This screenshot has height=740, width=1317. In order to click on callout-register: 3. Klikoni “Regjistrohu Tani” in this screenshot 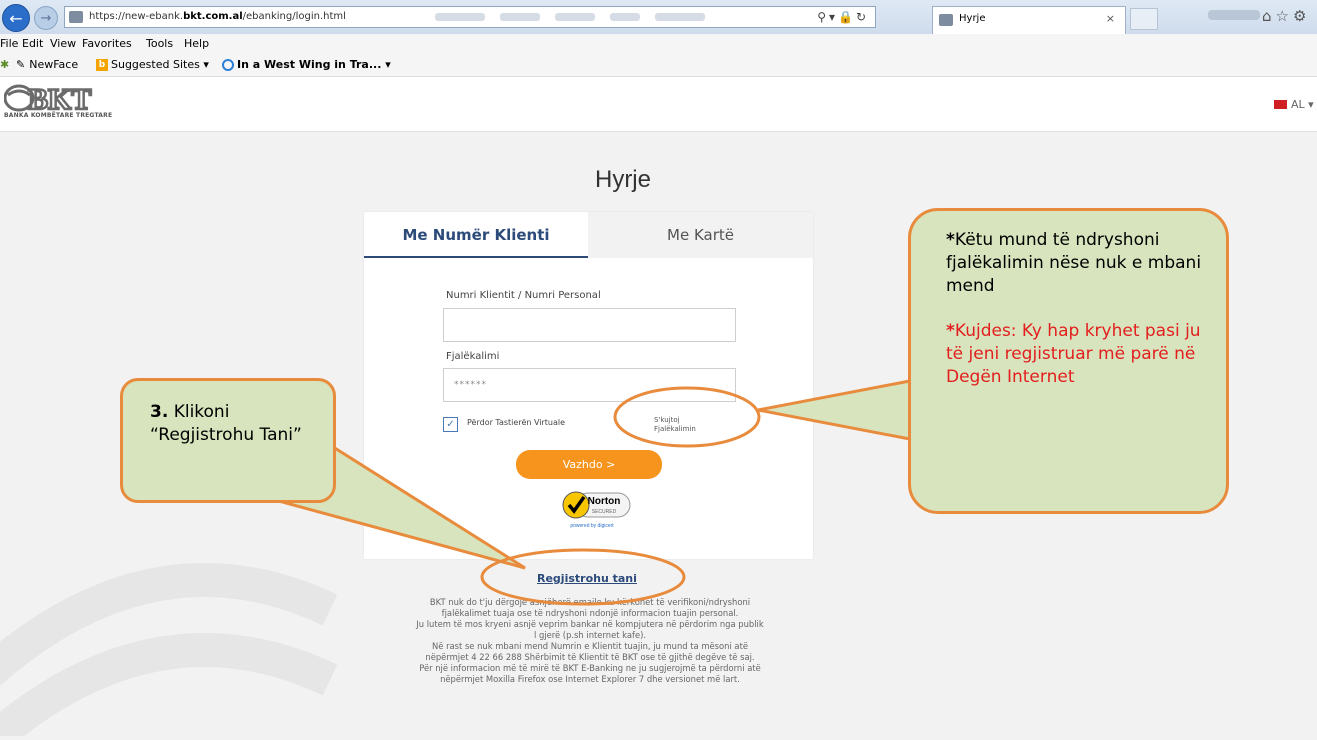, I will do `click(228, 440)`.